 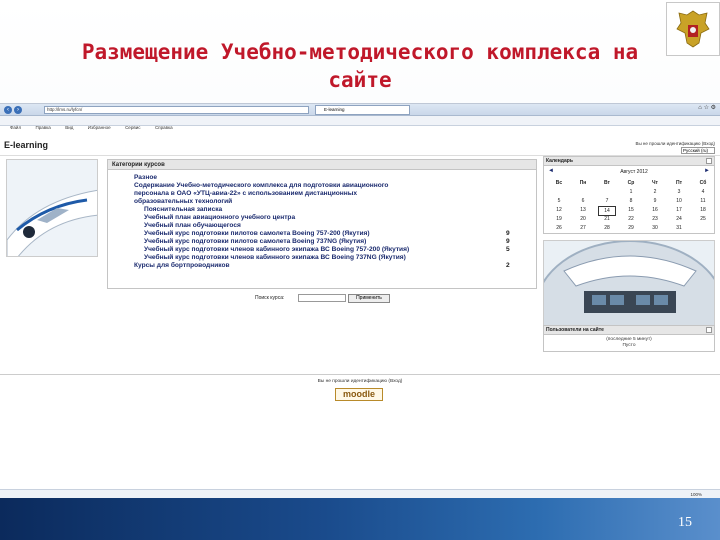 I want to click on calendar-weekday: Пт, so click(x=679, y=183).